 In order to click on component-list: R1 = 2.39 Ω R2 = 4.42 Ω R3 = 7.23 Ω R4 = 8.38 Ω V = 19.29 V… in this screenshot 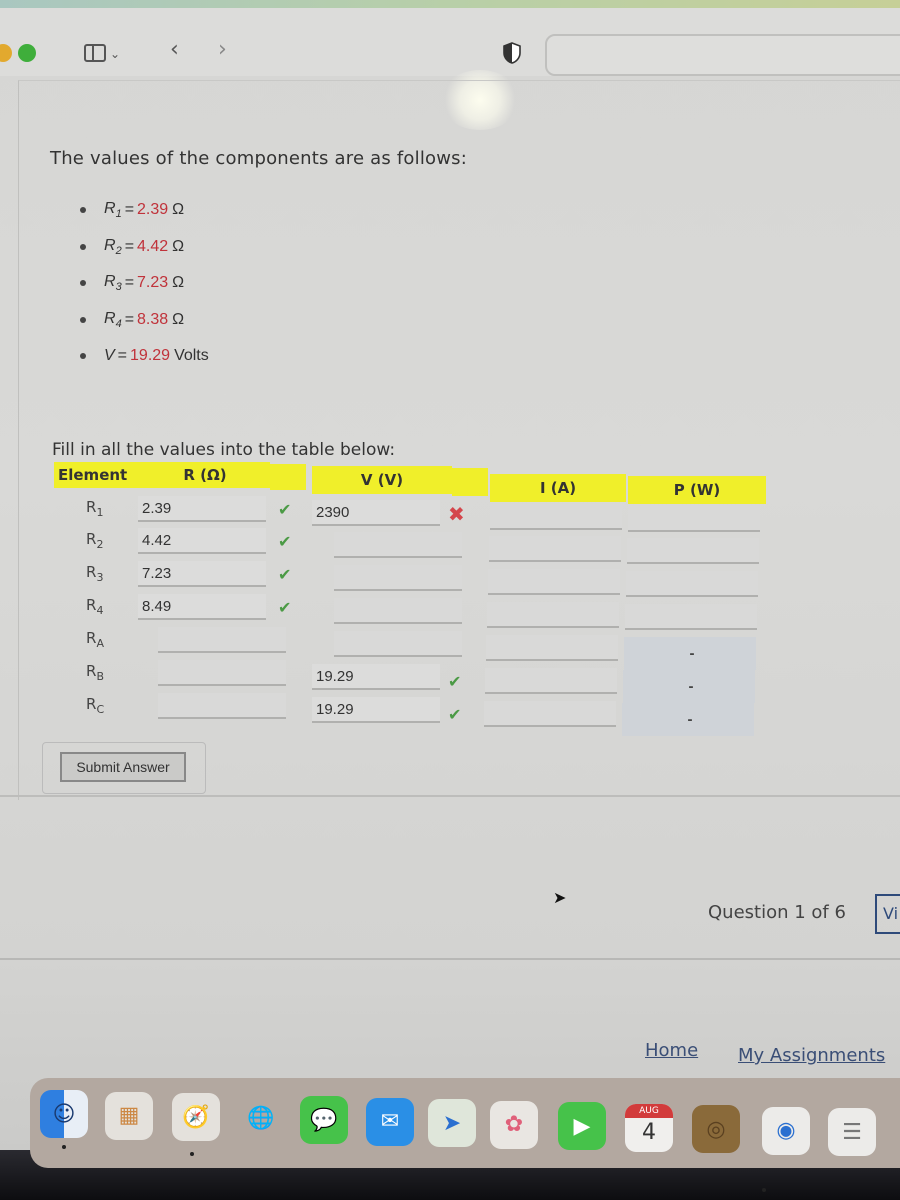, I will do `click(144, 283)`.